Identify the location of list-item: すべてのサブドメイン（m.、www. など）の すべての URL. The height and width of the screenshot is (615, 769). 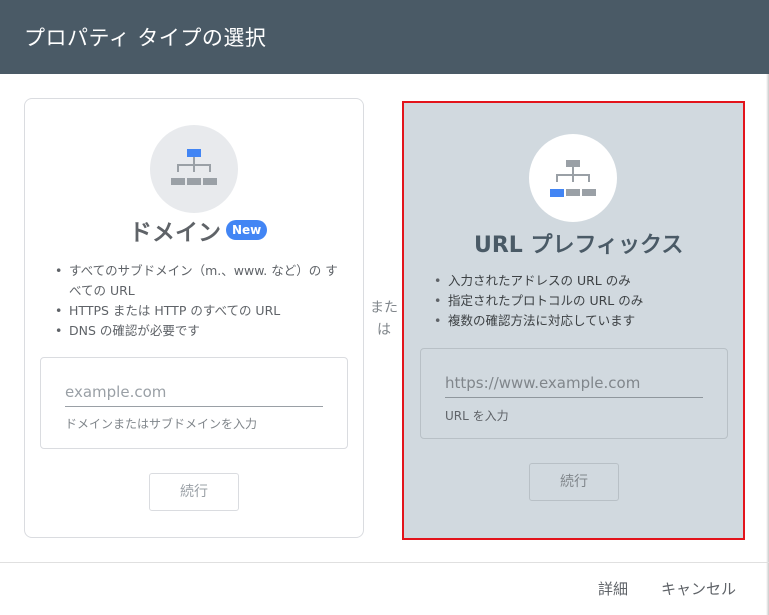
(196, 281).